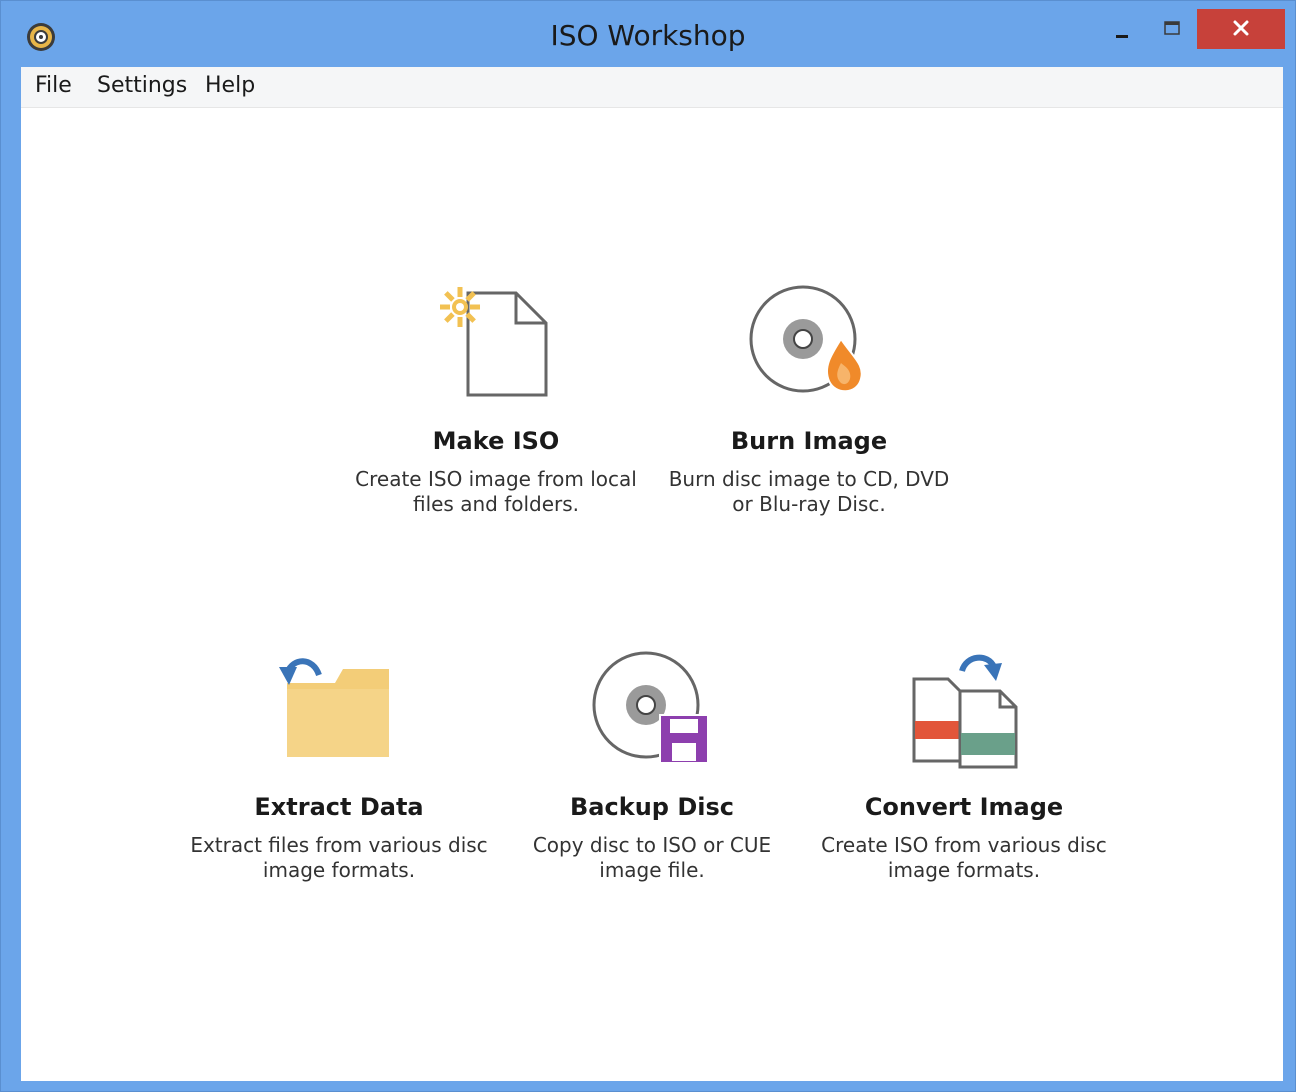 This screenshot has width=1296, height=1092. What do you see at coordinates (494, 342) in the screenshot?
I see `new-file-icon` at bounding box center [494, 342].